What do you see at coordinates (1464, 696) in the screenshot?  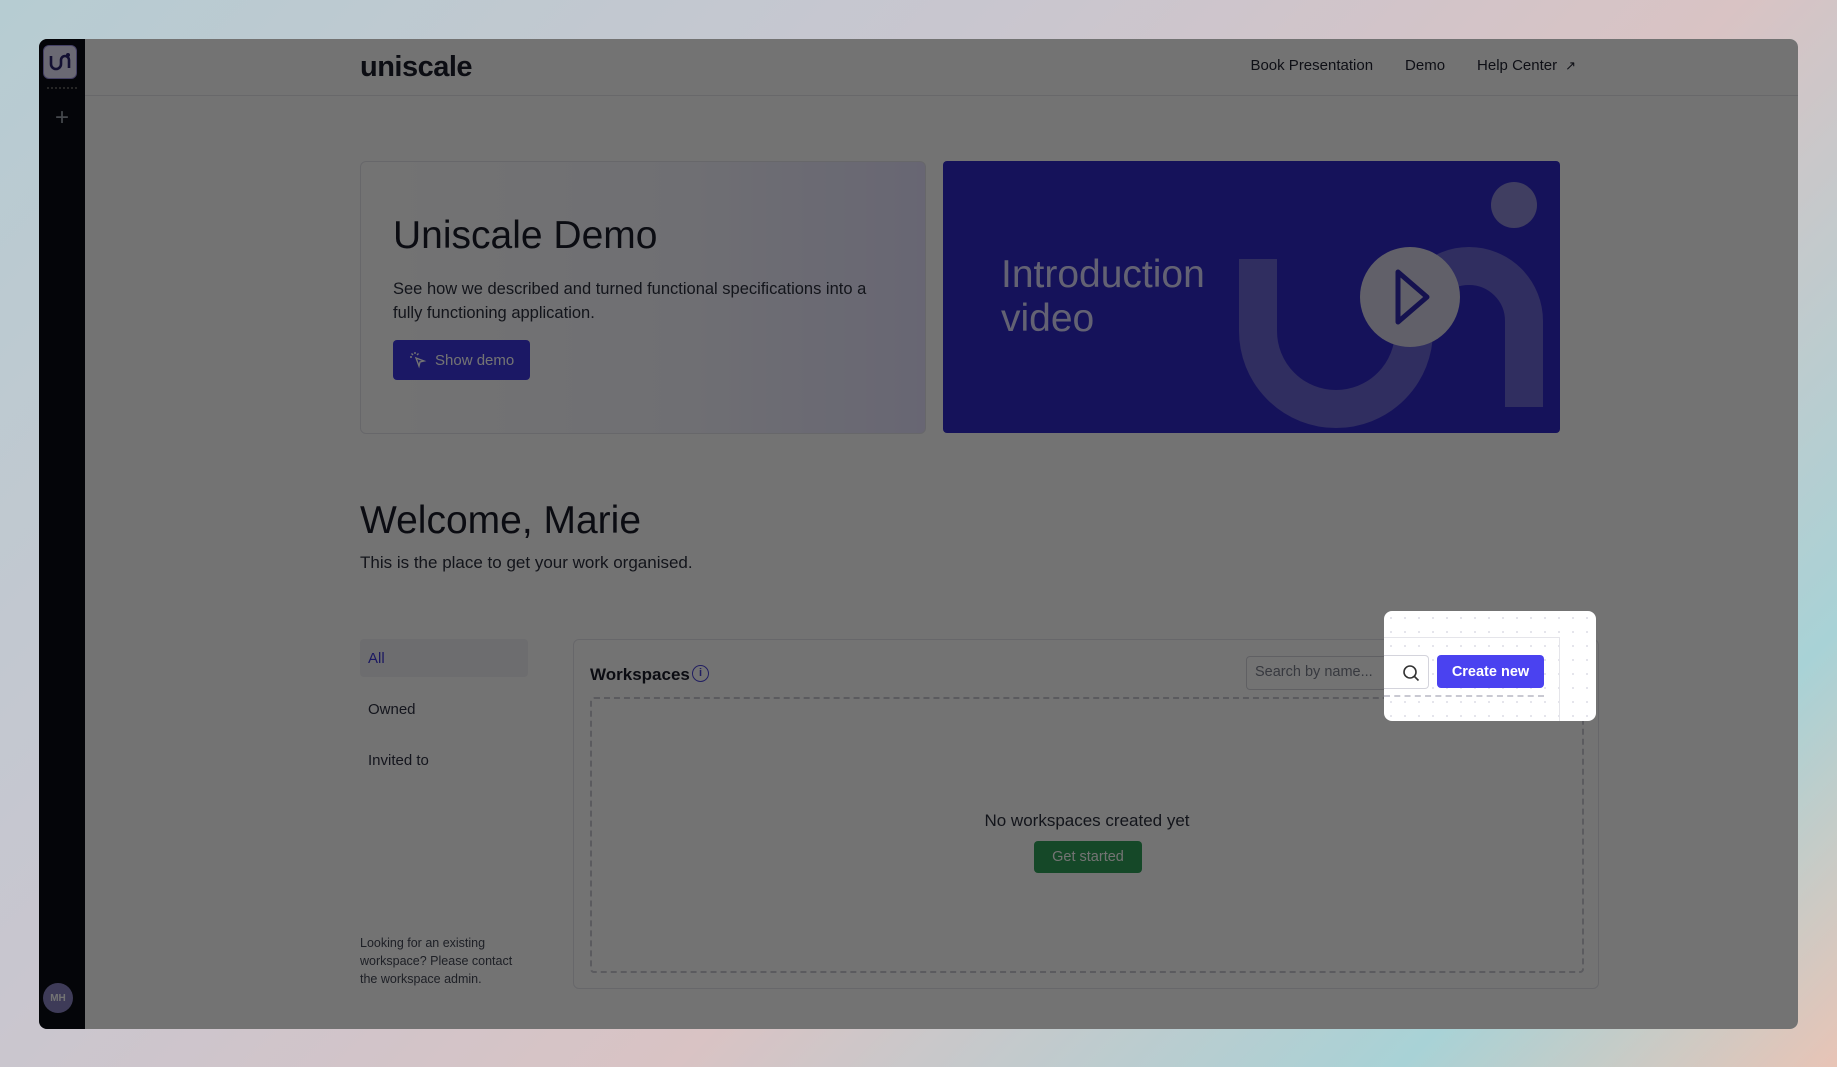 I see `spotlight-dashed-edge` at bounding box center [1464, 696].